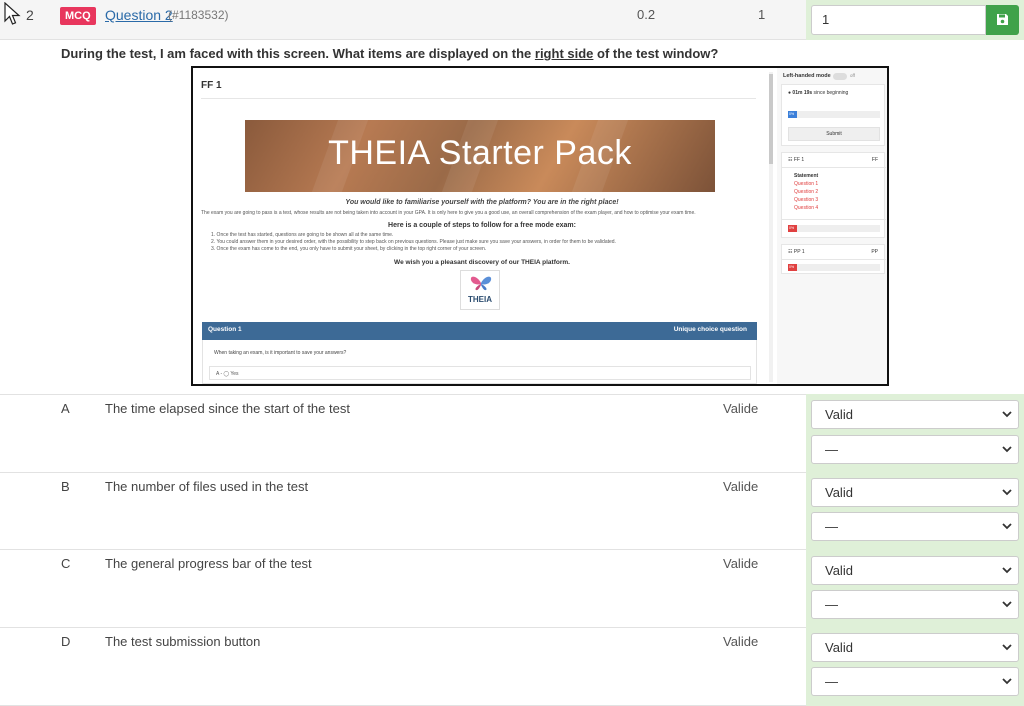 The image size is (1024, 706). Describe the element at coordinates (834, 134) in the screenshot. I see `image-submit-button: Submit` at that location.